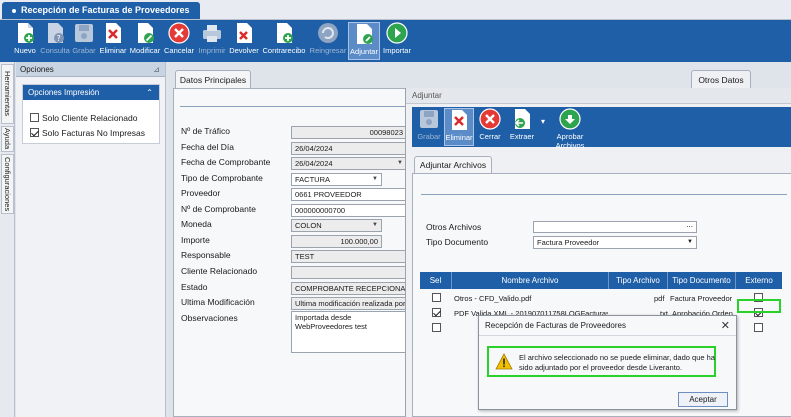 This screenshot has height=417, width=791. Describe the element at coordinates (638, 280) in the screenshot. I see `col-tipo-archivo: Tipo Archivo` at that location.